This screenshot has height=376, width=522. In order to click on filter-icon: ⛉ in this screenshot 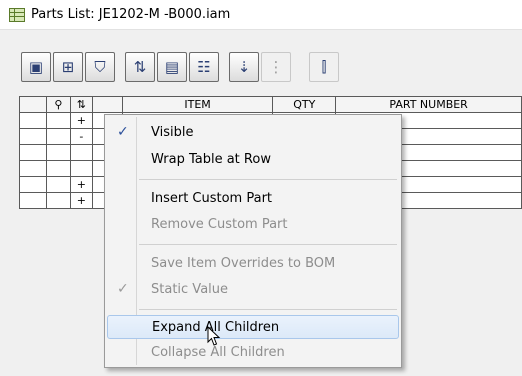, I will do `click(100, 66)`.